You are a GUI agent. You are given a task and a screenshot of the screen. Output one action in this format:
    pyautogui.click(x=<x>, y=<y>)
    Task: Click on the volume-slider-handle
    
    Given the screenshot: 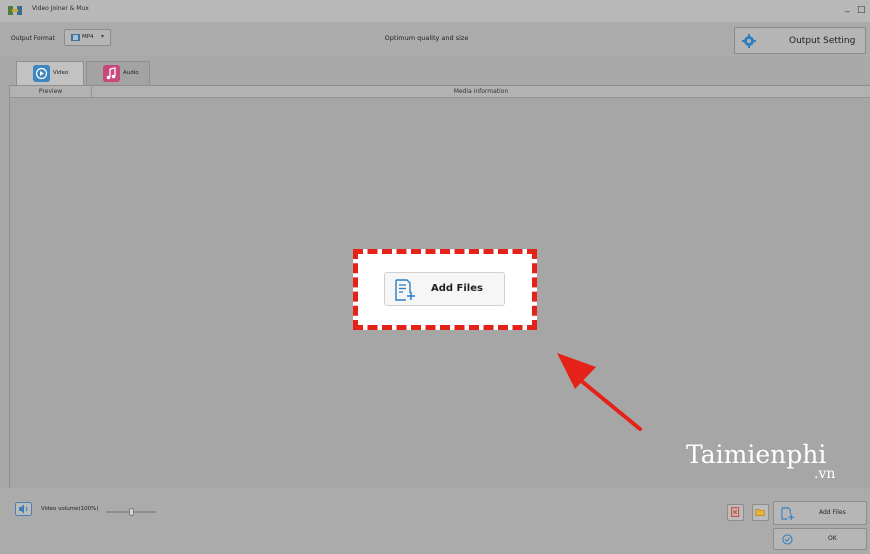 What is the action you would take?
    pyautogui.click(x=131, y=512)
    